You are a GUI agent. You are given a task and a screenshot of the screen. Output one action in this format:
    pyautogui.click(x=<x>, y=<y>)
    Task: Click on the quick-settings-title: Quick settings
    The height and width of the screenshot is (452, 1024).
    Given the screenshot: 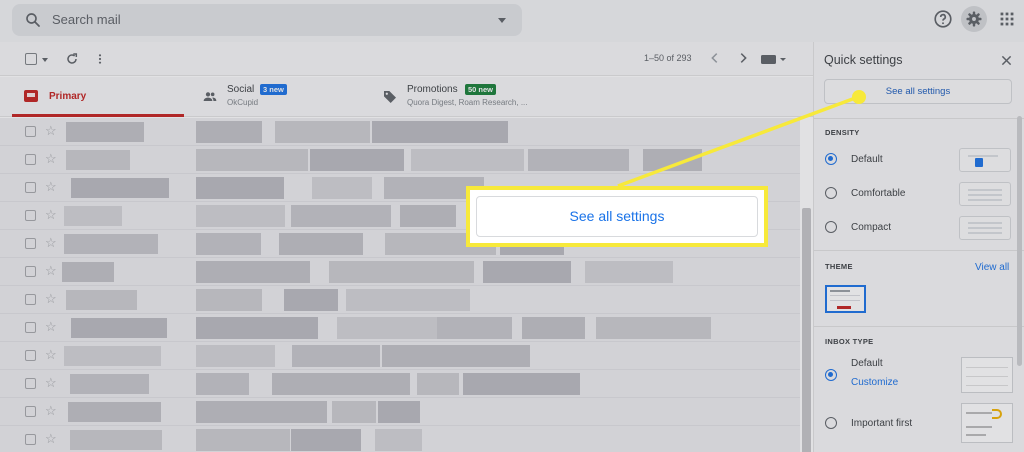 What is the action you would take?
    pyautogui.click(x=863, y=60)
    